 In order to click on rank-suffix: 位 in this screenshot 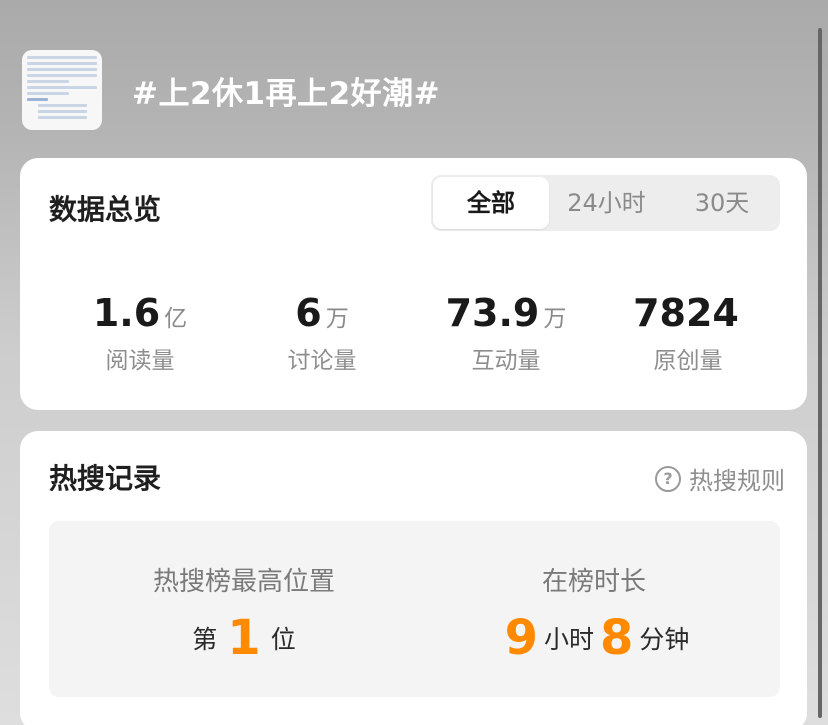, I will do `click(283, 639)`.